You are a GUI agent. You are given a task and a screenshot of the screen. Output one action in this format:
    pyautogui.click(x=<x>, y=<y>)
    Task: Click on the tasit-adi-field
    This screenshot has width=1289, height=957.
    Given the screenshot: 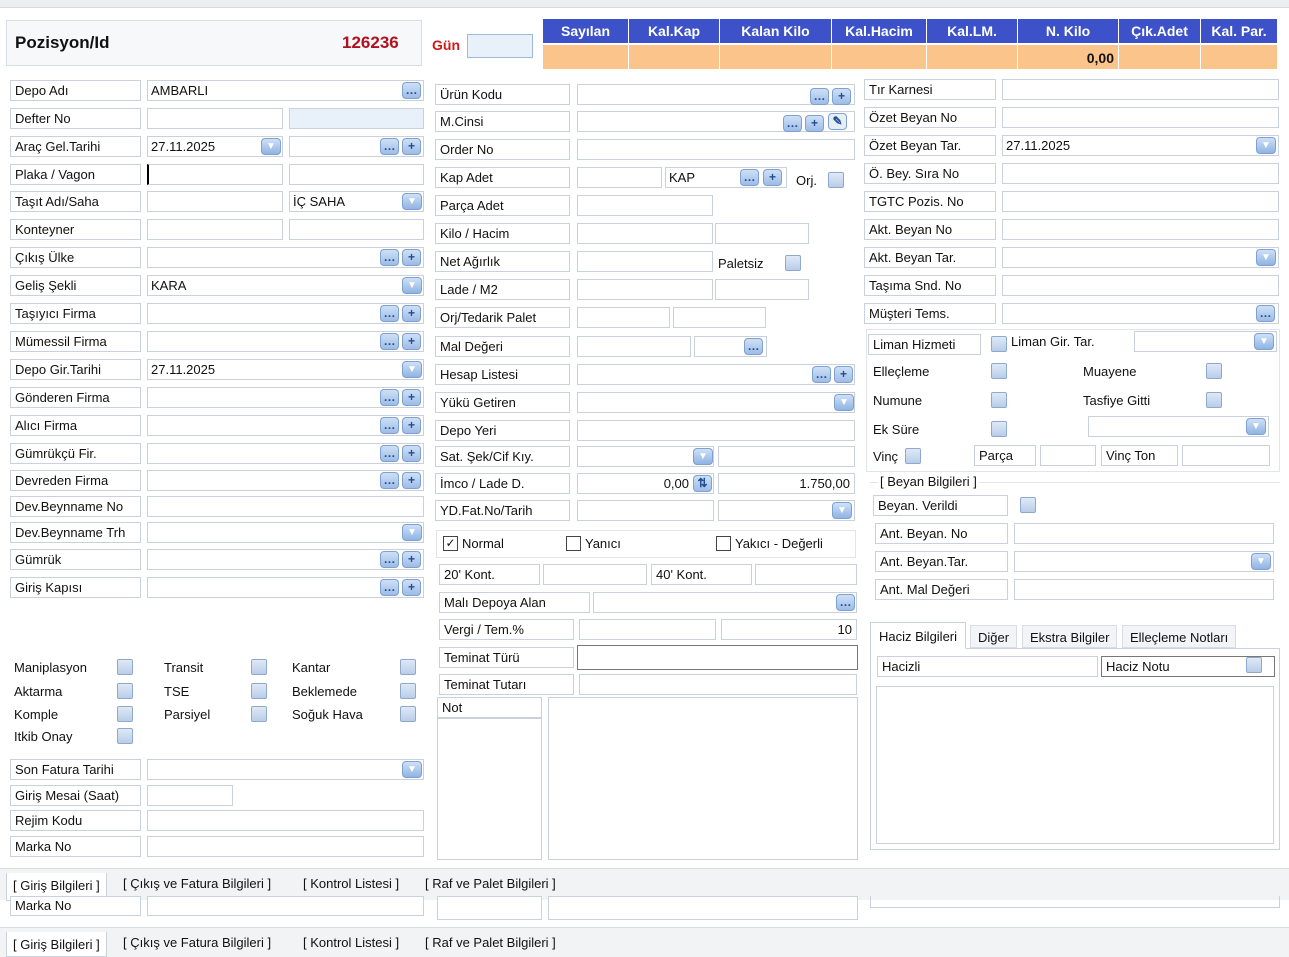 What is the action you would take?
    pyautogui.click(x=215, y=201)
    